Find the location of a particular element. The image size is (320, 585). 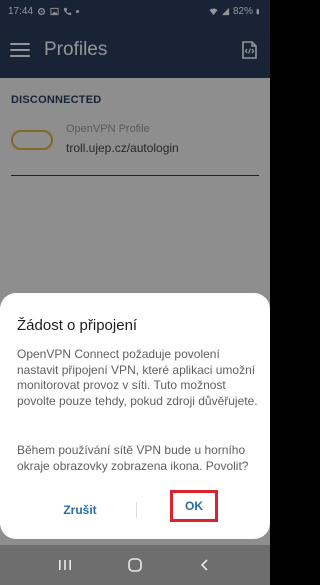

back-icon is located at coordinates (204, 565).